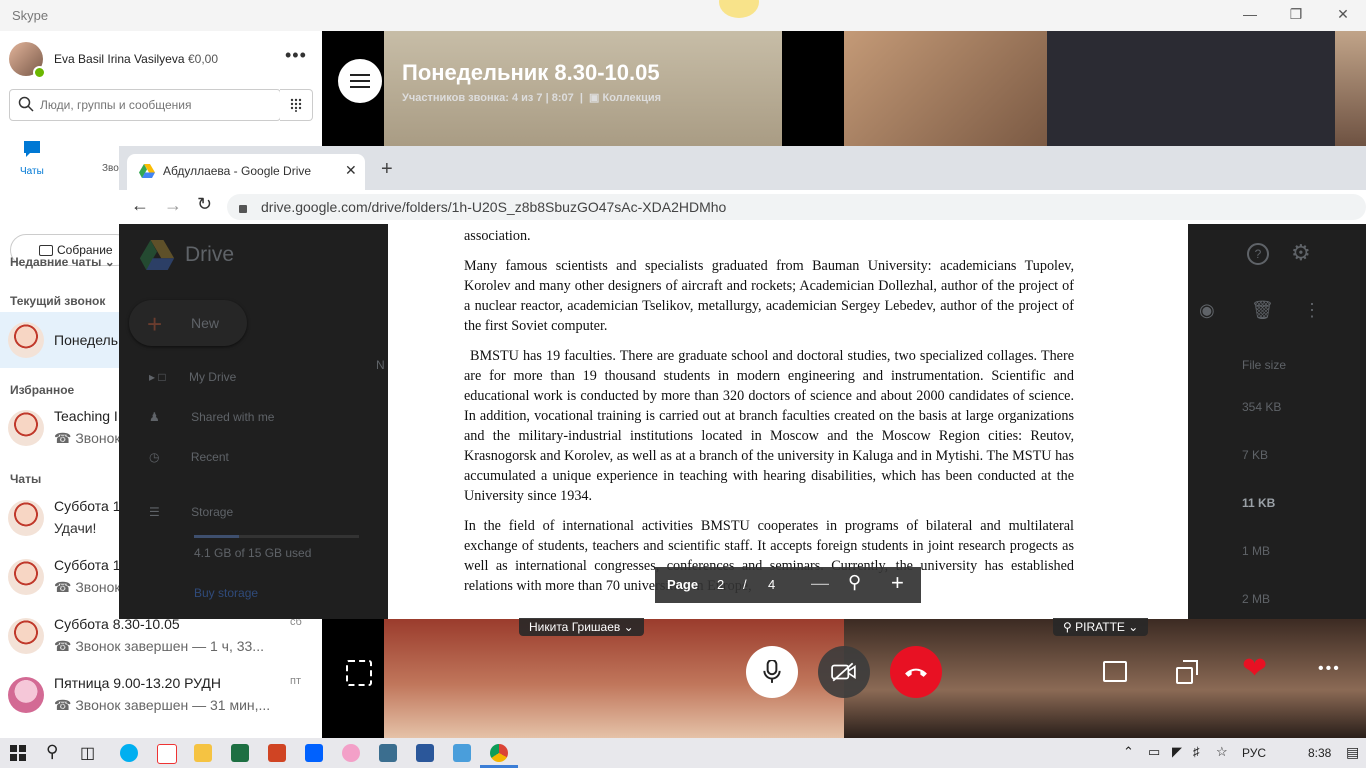 The image size is (1366, 768). I want to click on battery-icon: ▭, so click(1154, 752).